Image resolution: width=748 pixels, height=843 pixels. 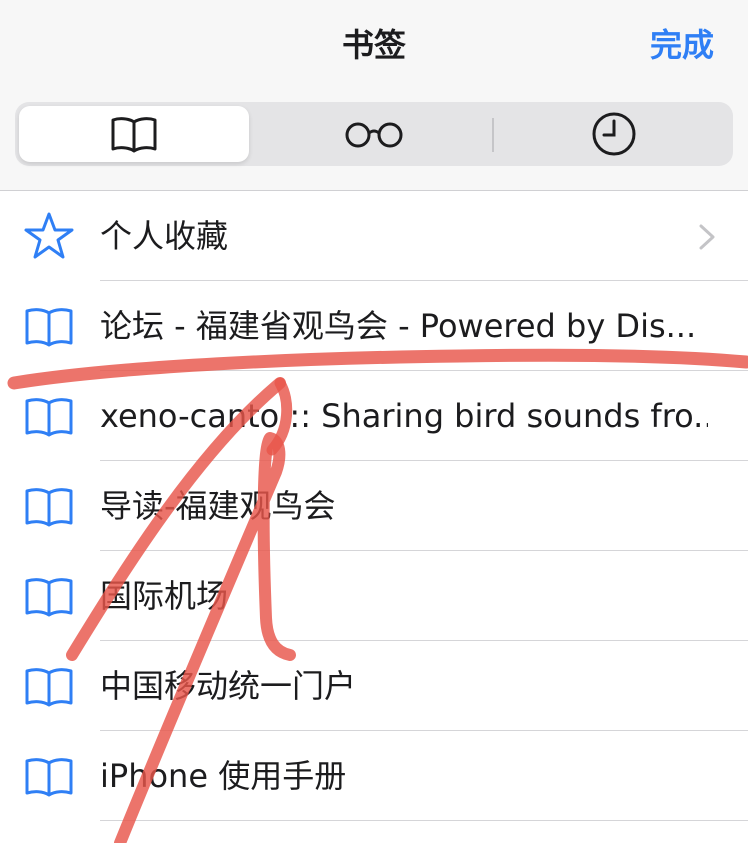 I want to click on list-item-label: 导读-福建观鸟会, so click(x=218, y=506).